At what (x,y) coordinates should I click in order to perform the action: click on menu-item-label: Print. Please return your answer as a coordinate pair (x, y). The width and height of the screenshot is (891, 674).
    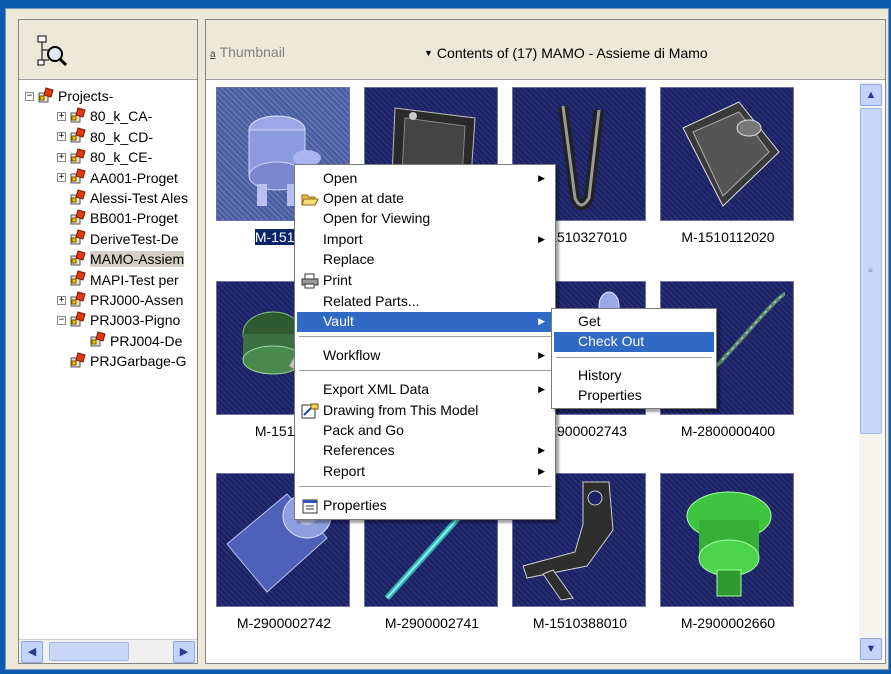
    Looking at the image, I should click on (337, 280).